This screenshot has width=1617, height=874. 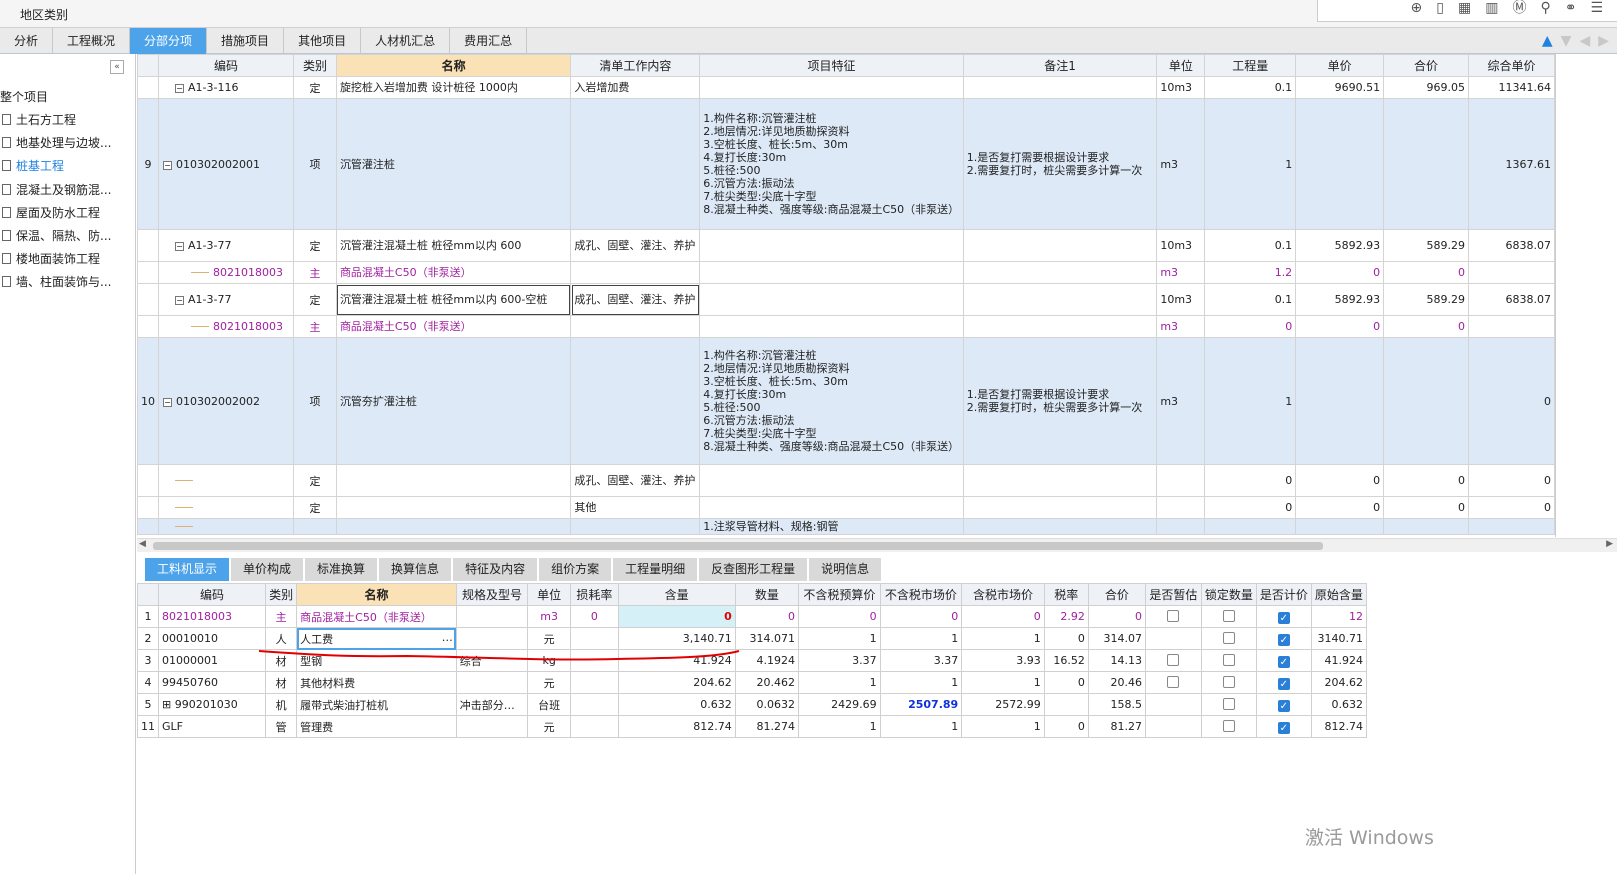 What do you see at coordinates (1426, 401) in the screenshot?
I see `cell-total` at bounding box center [1426, 401].